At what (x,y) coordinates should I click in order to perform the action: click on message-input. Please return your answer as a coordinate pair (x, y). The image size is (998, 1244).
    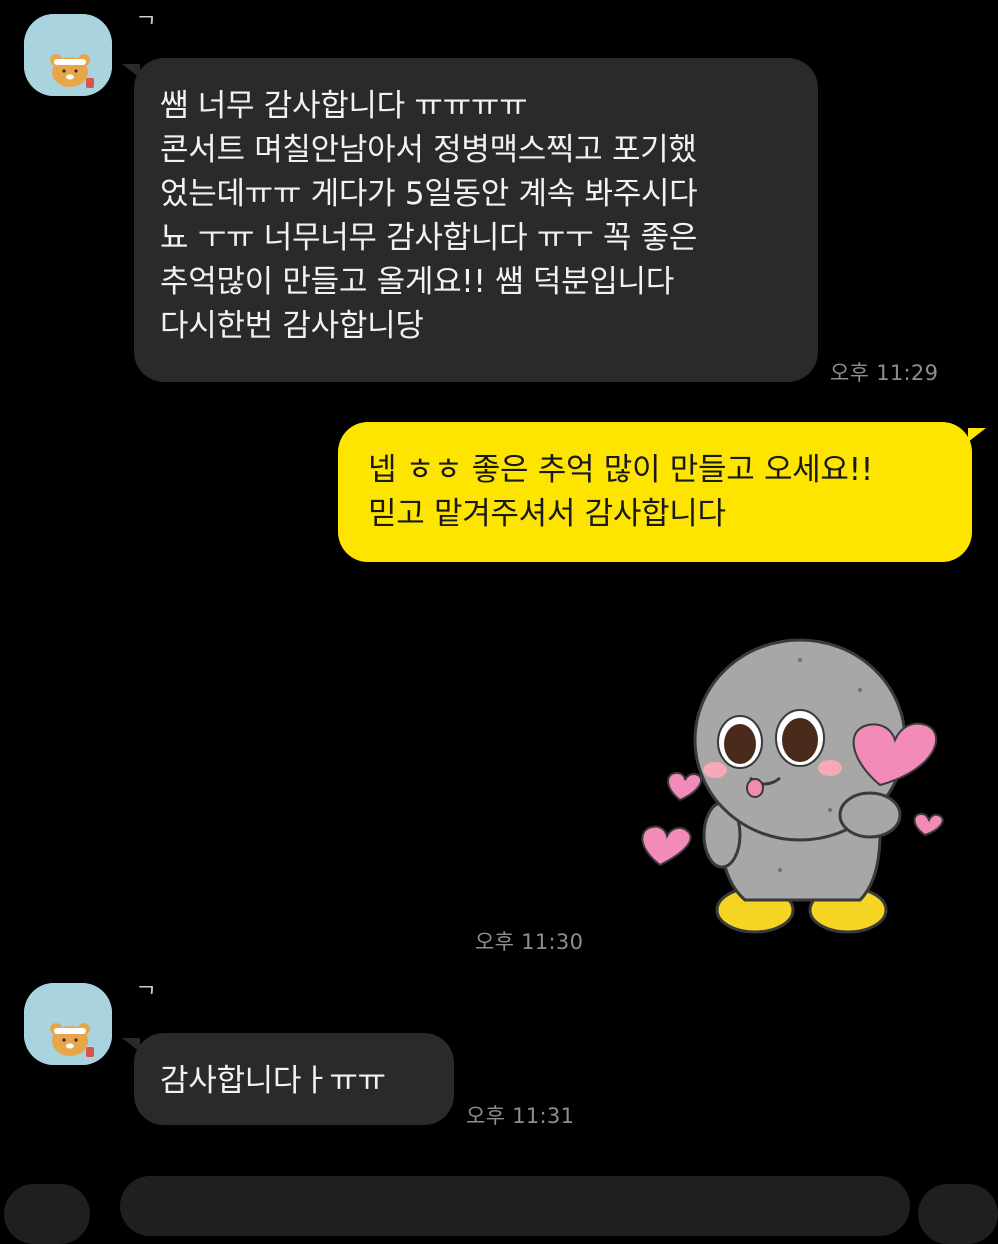
    Looking at the image, I should click on (515, 1206).